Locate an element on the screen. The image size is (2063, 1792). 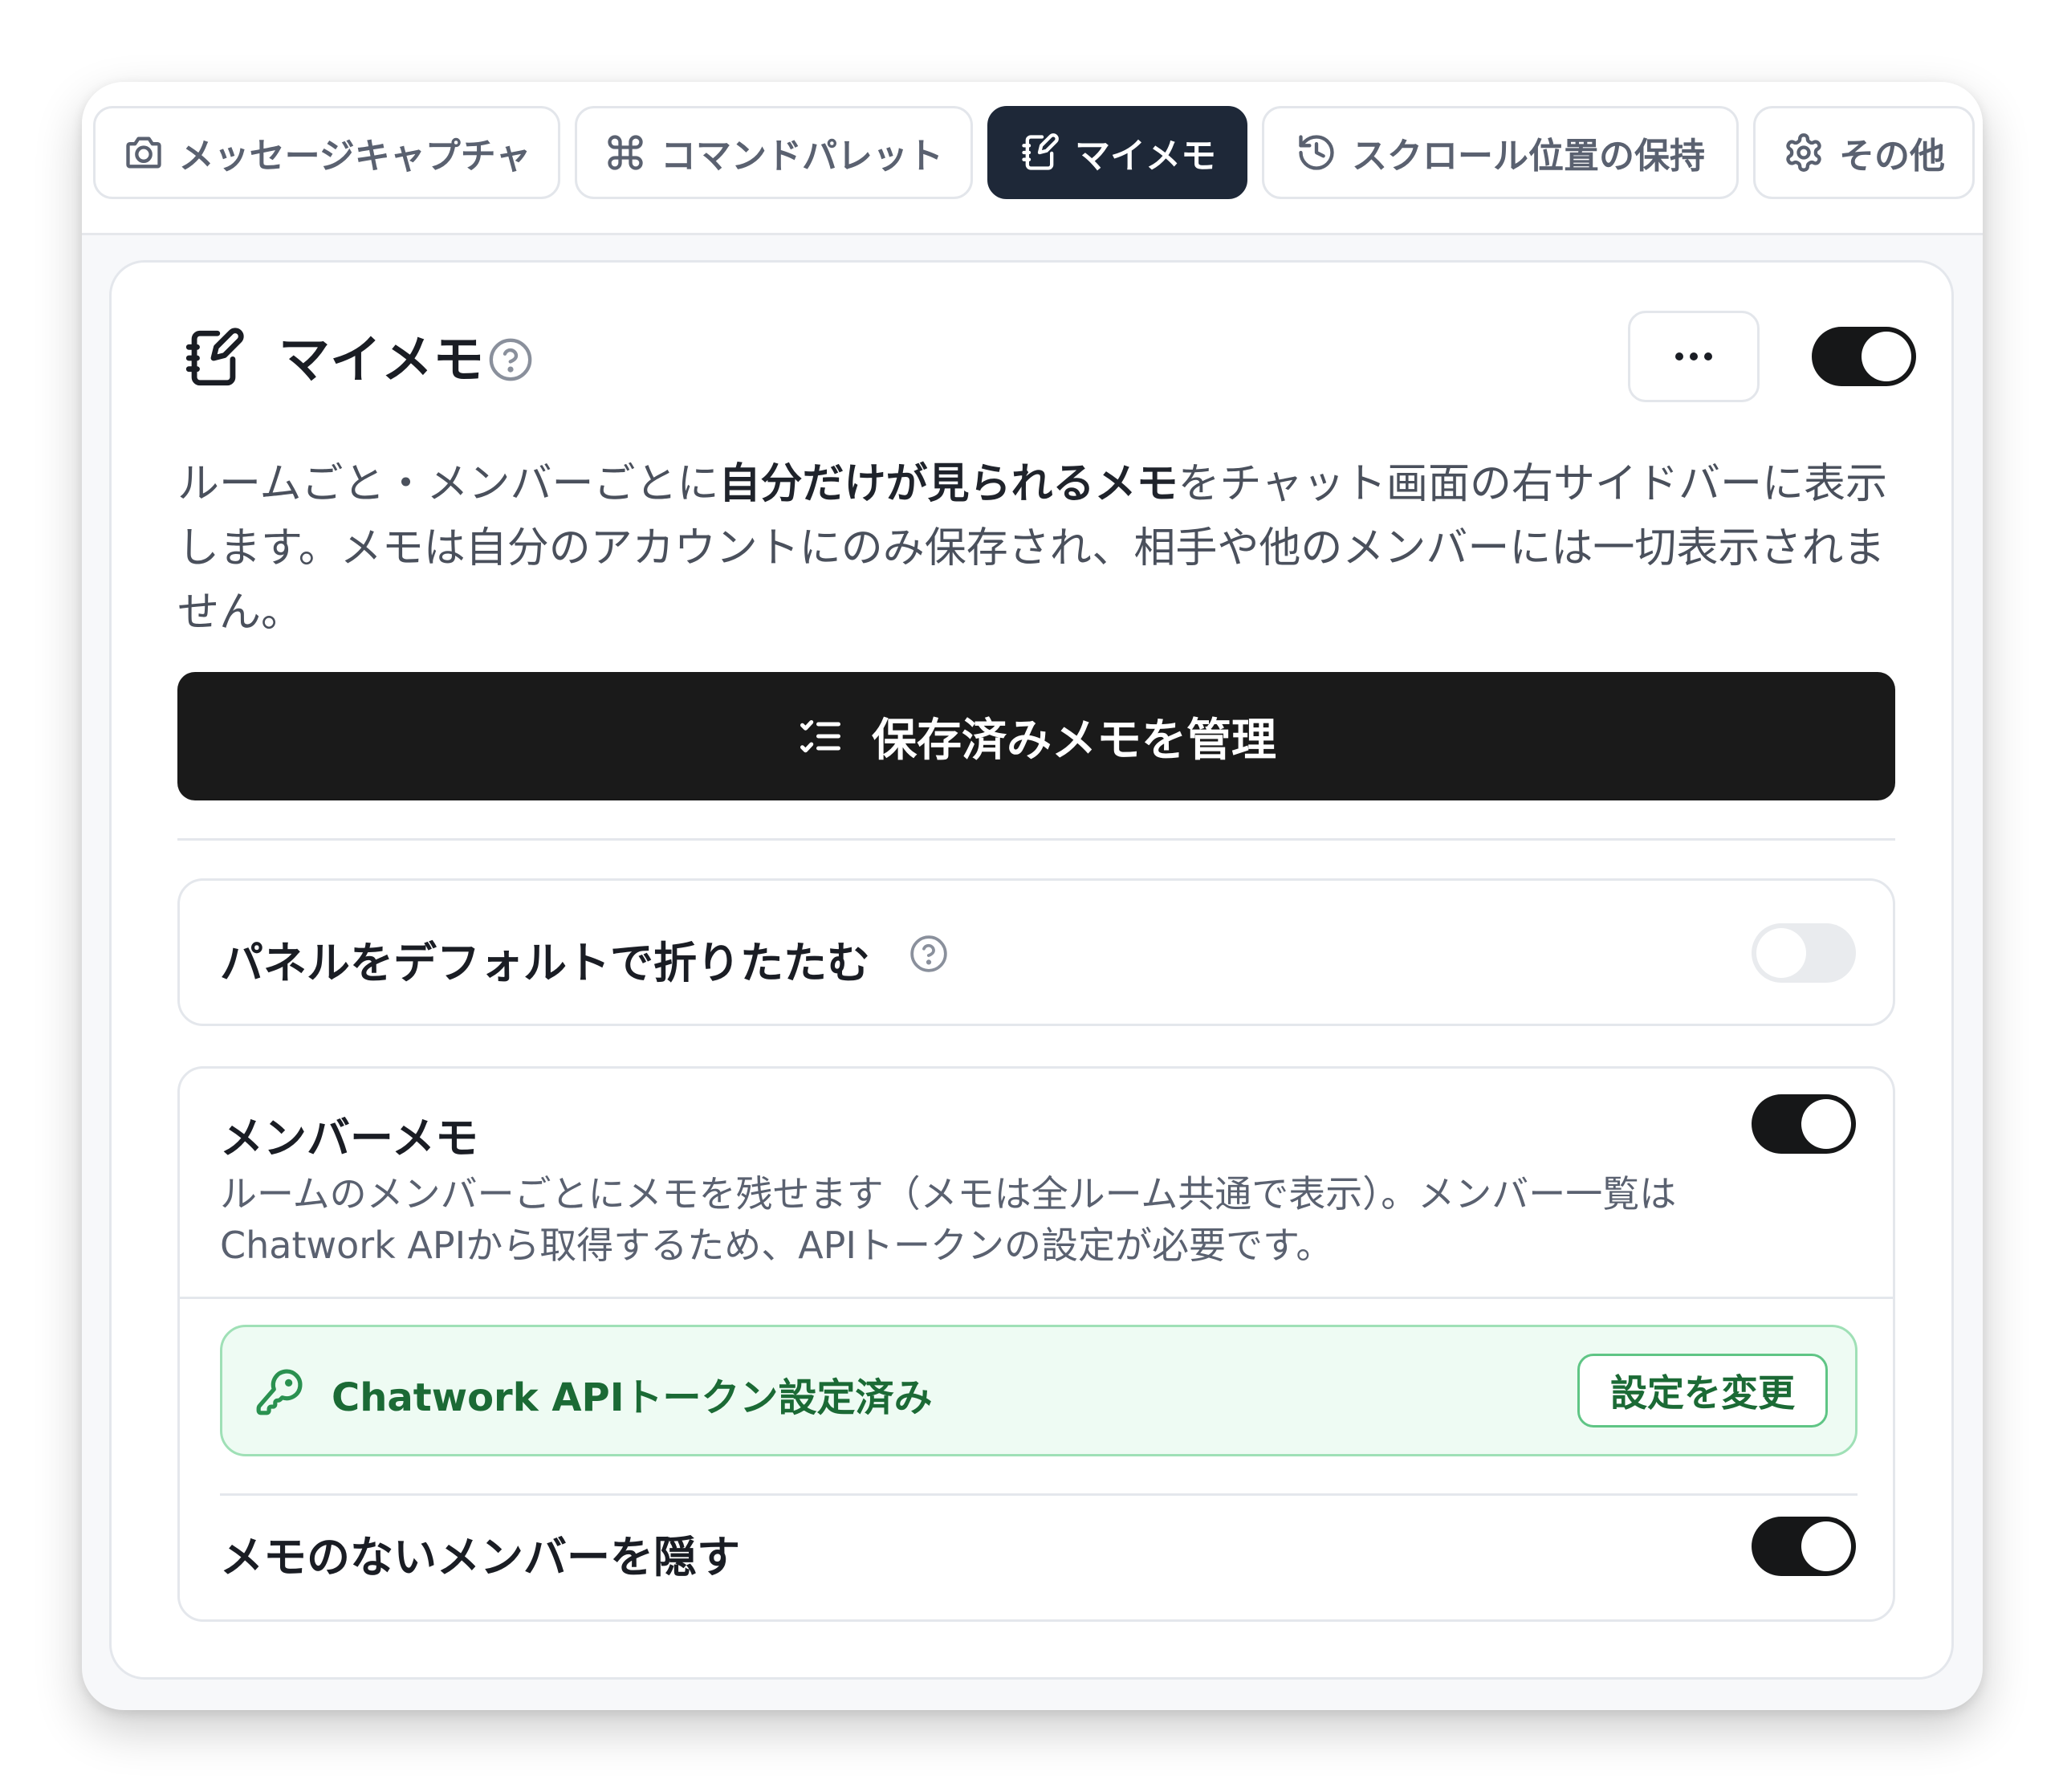
hide-members-toggle is located at coordinates (1804, 1546).